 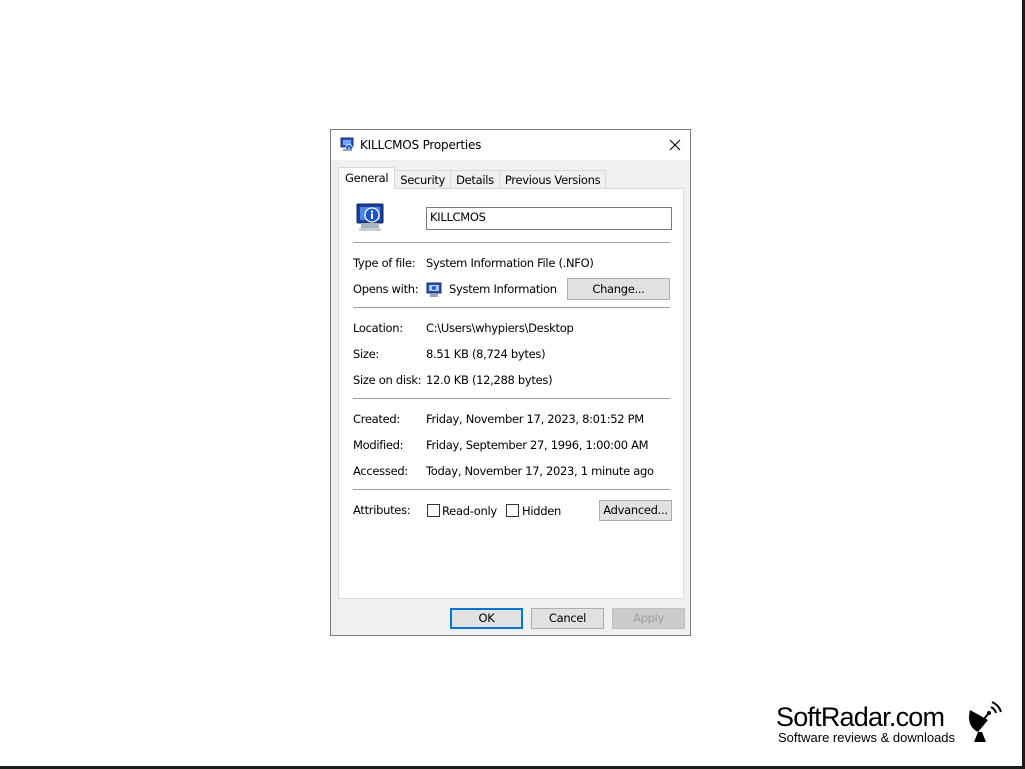 I want to click on modified-value: Friday, September 27, 1996, 1:00:00 AM, so click(x=537, y=445).